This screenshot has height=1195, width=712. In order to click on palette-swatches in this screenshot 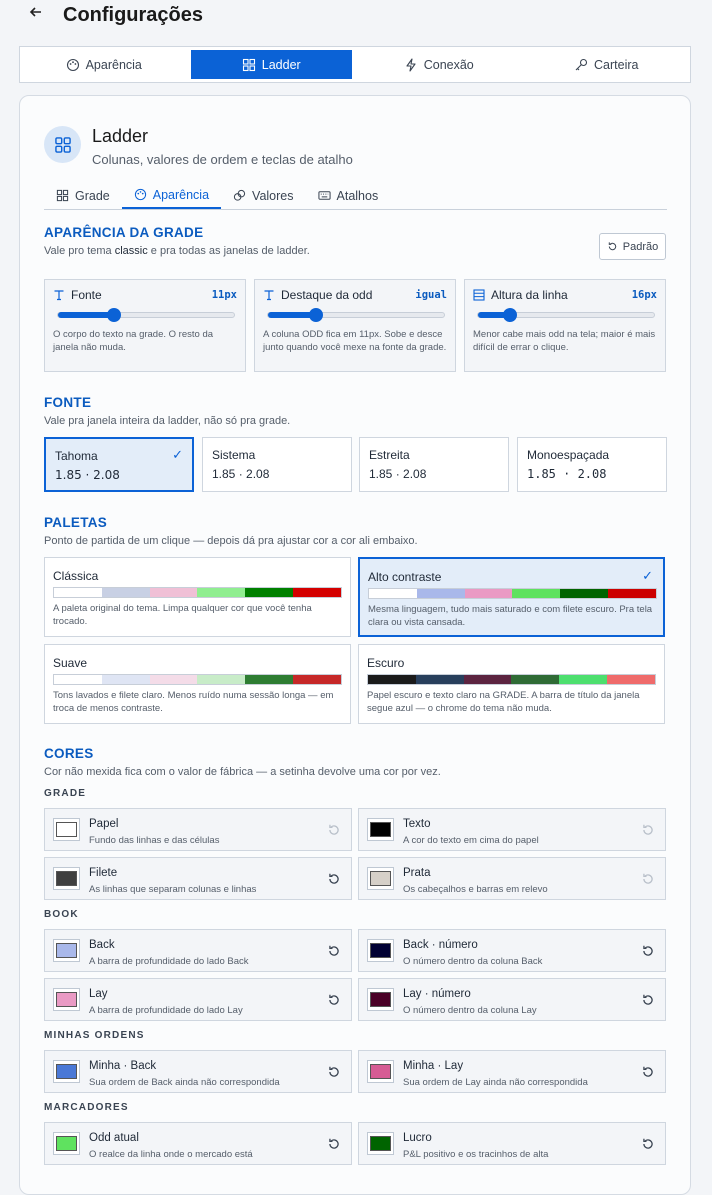, I will do `click(197, 679)`.